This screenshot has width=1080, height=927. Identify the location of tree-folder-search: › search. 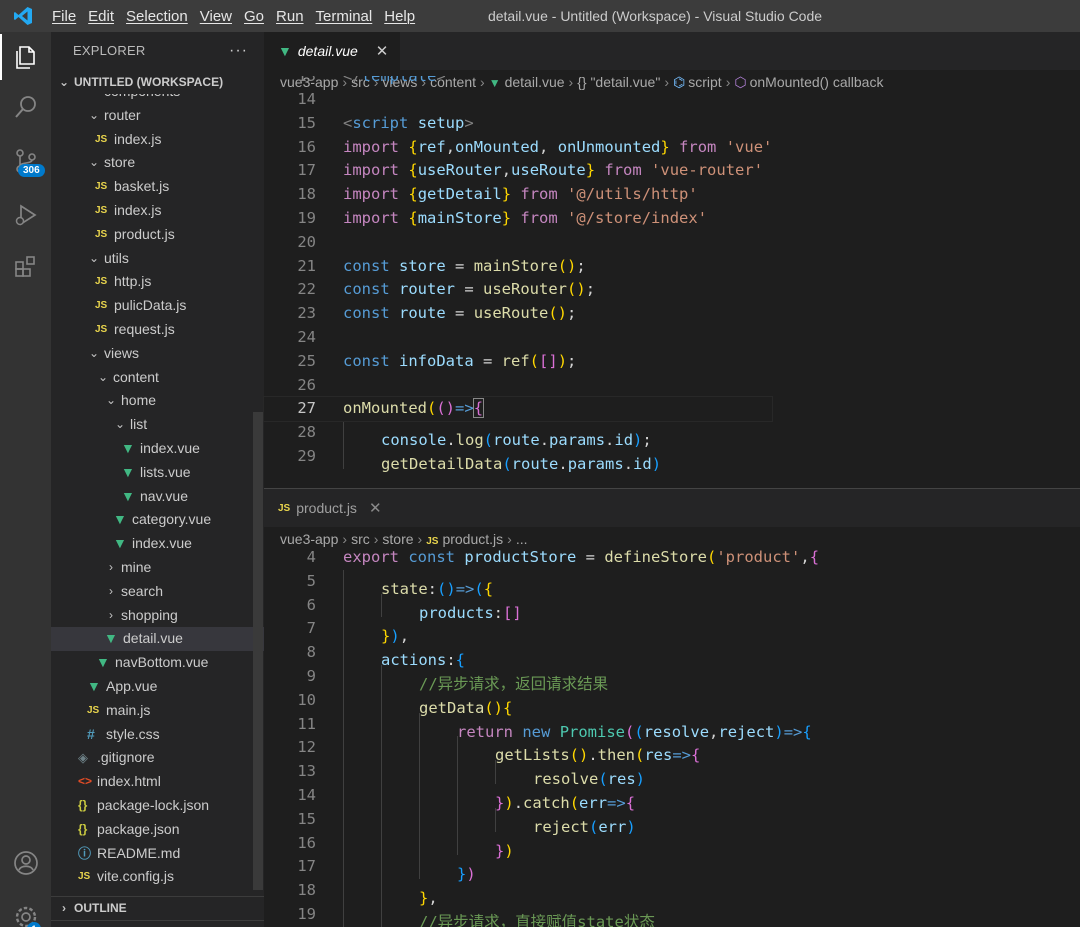
(157, 592).